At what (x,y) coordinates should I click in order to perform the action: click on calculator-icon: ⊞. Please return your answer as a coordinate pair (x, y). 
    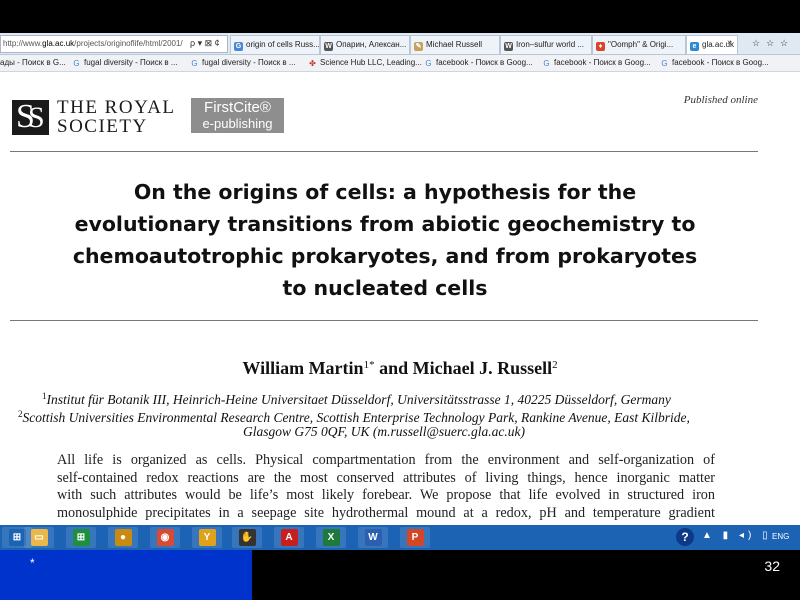
    Looking at the image, I should click on (81, 537).